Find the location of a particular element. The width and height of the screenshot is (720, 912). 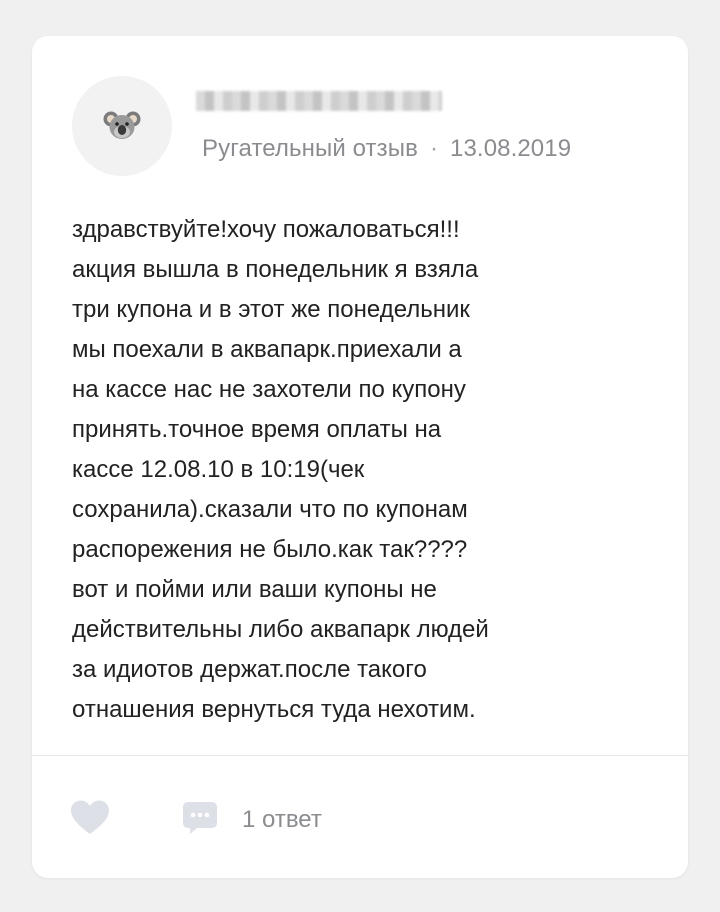

review-meta: Ругательный отзыв · 13.08.2019 is located at coordinates (386, 149).